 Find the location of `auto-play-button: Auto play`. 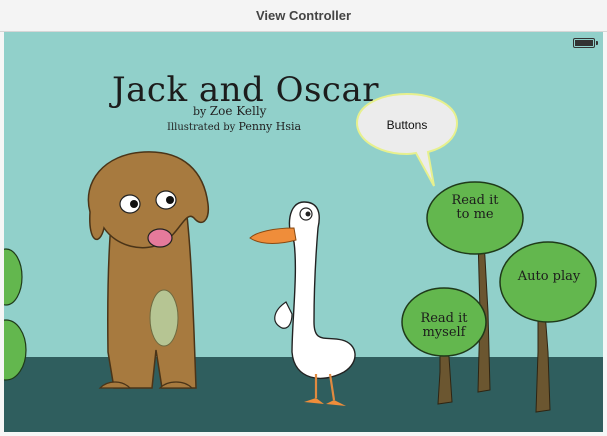

auto-play-button: Auto play is located at coordinates (549, 277).